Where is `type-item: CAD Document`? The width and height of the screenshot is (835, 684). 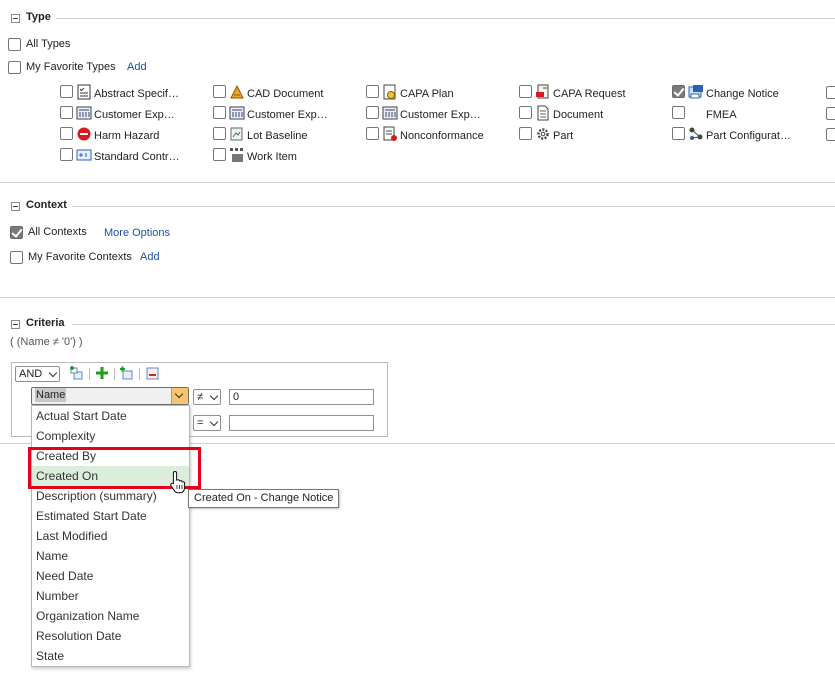 type-item: CAD Document is located at coordinates (288, 94).